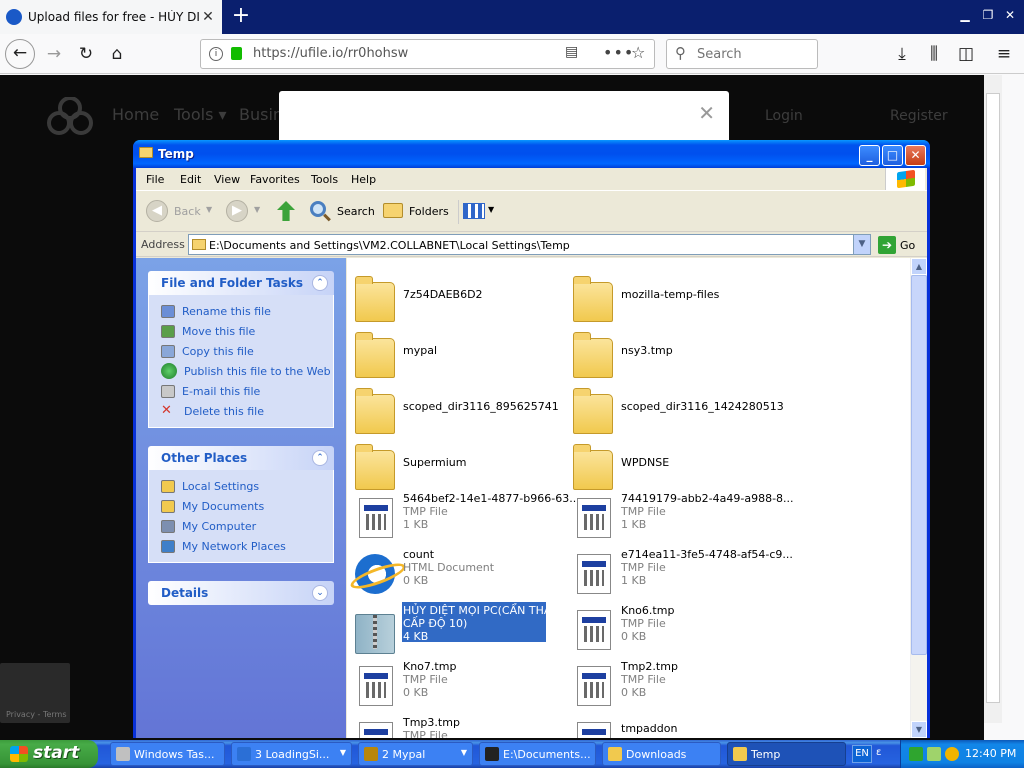 Image resolution: width=1024 pixels, height=768 pixels. What do you see at coordinates (363, 179) in the screenshot?
I see `menu-help: Help` at bounding box center [363, 179].